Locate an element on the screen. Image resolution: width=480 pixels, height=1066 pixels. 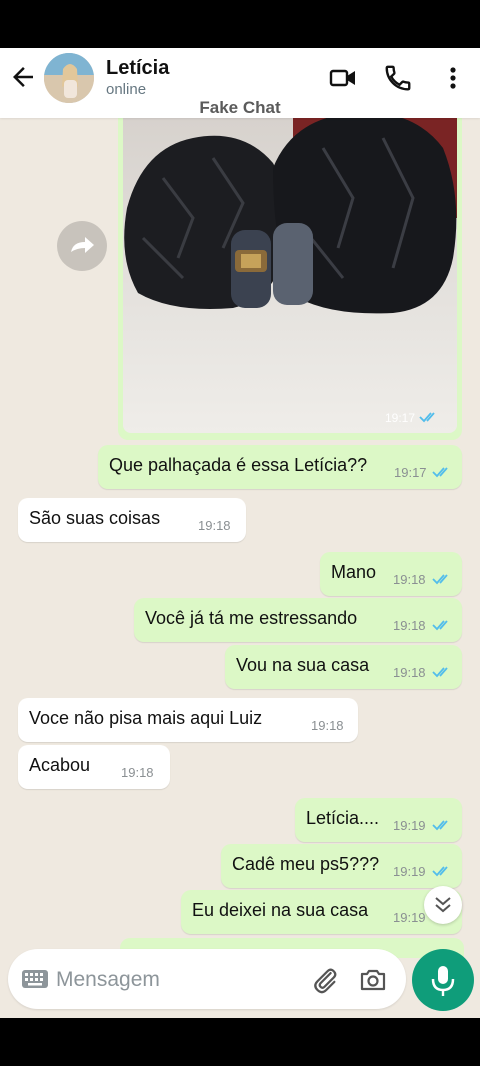
message-outgoing: Vou na sua casa 19:18 is located at coordinates (343, 667).